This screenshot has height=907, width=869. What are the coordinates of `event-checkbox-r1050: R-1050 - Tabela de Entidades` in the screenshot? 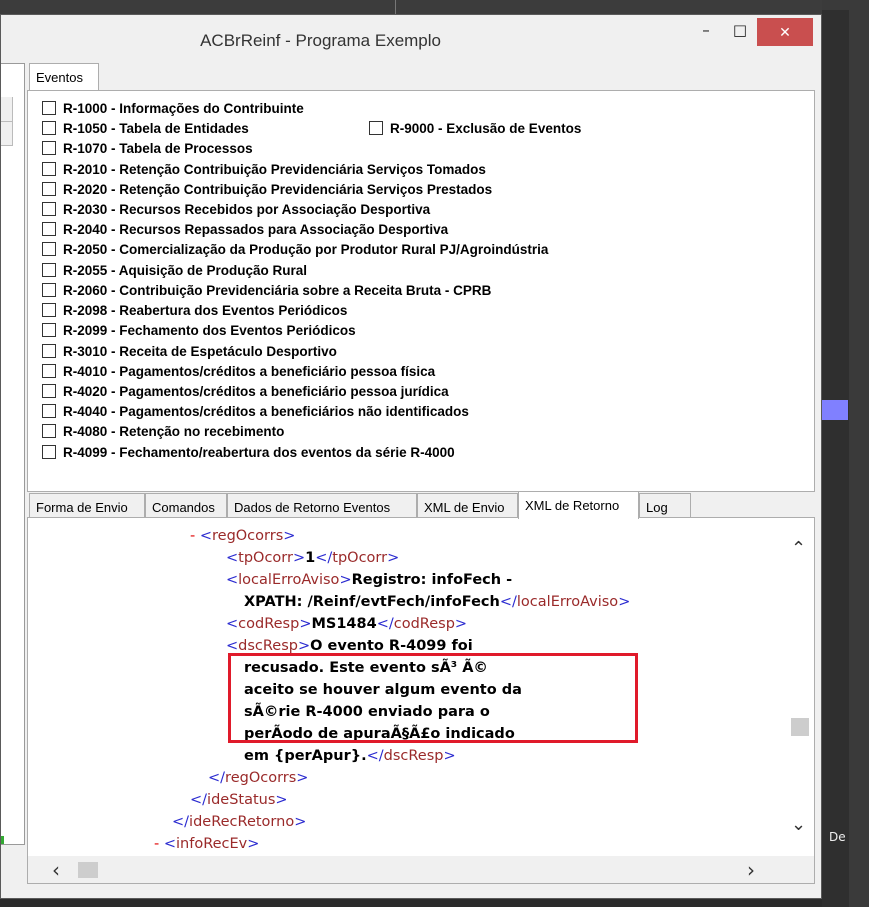 It's located at (145, 128).